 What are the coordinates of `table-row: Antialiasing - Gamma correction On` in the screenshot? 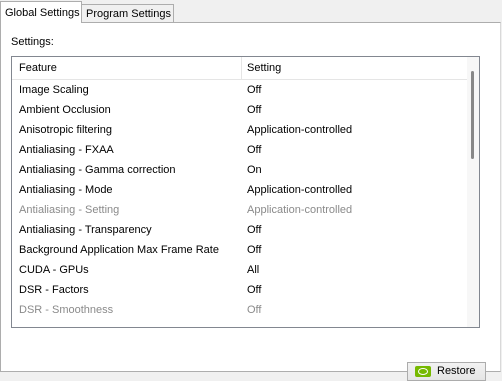 It's located at (240, 170).